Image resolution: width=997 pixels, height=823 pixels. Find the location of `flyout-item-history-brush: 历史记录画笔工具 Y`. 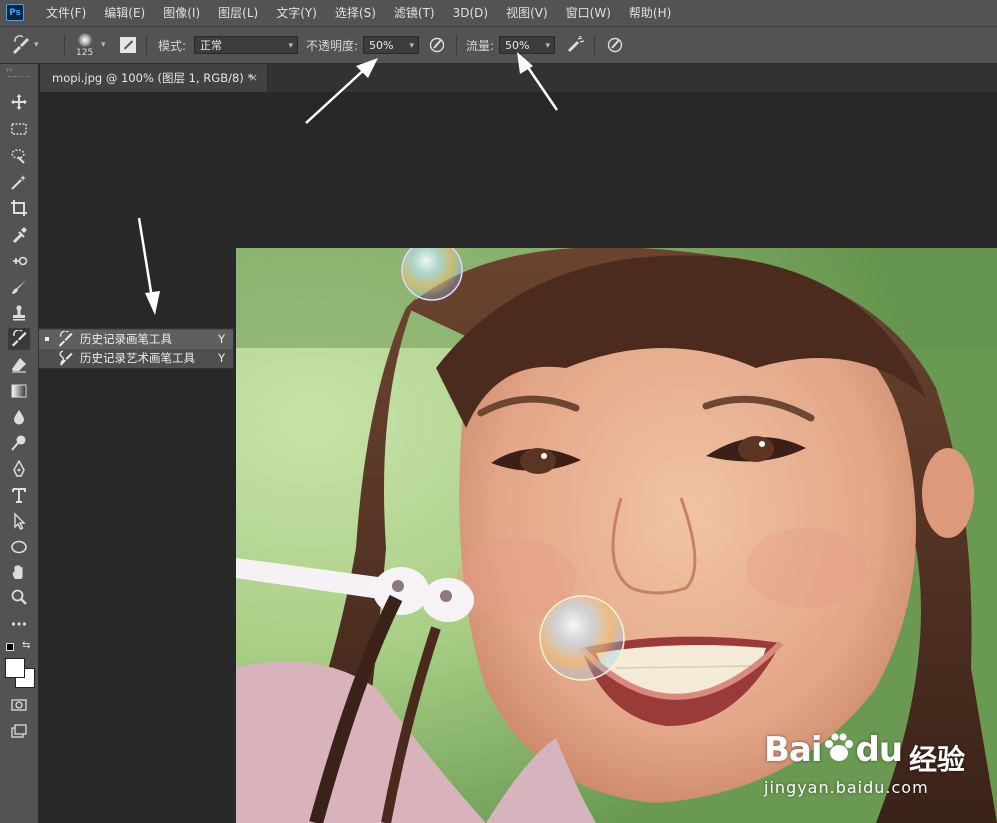

flyout-item-history-brush: 历史记录画笔工具 Y is located at coordinates (136, 339).